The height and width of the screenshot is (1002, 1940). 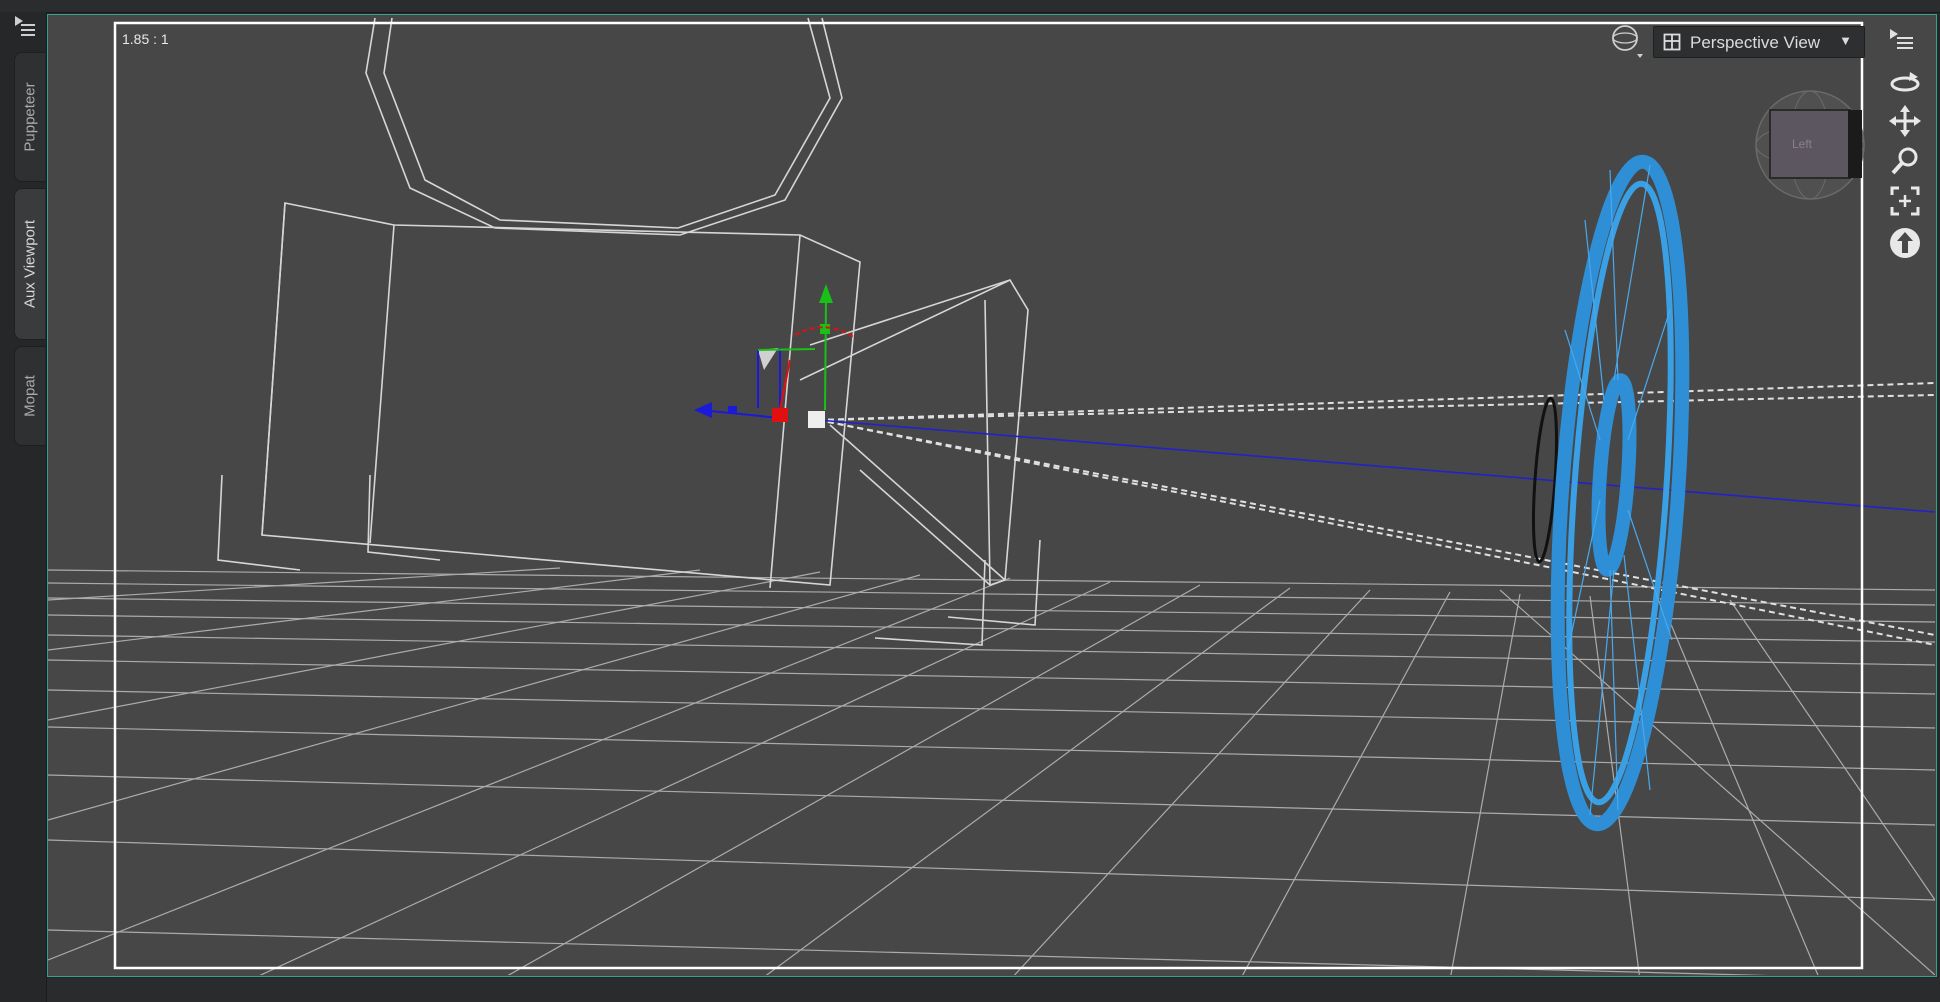 I want to click on cube-face-label: Left, so click(x=1802, y=144).